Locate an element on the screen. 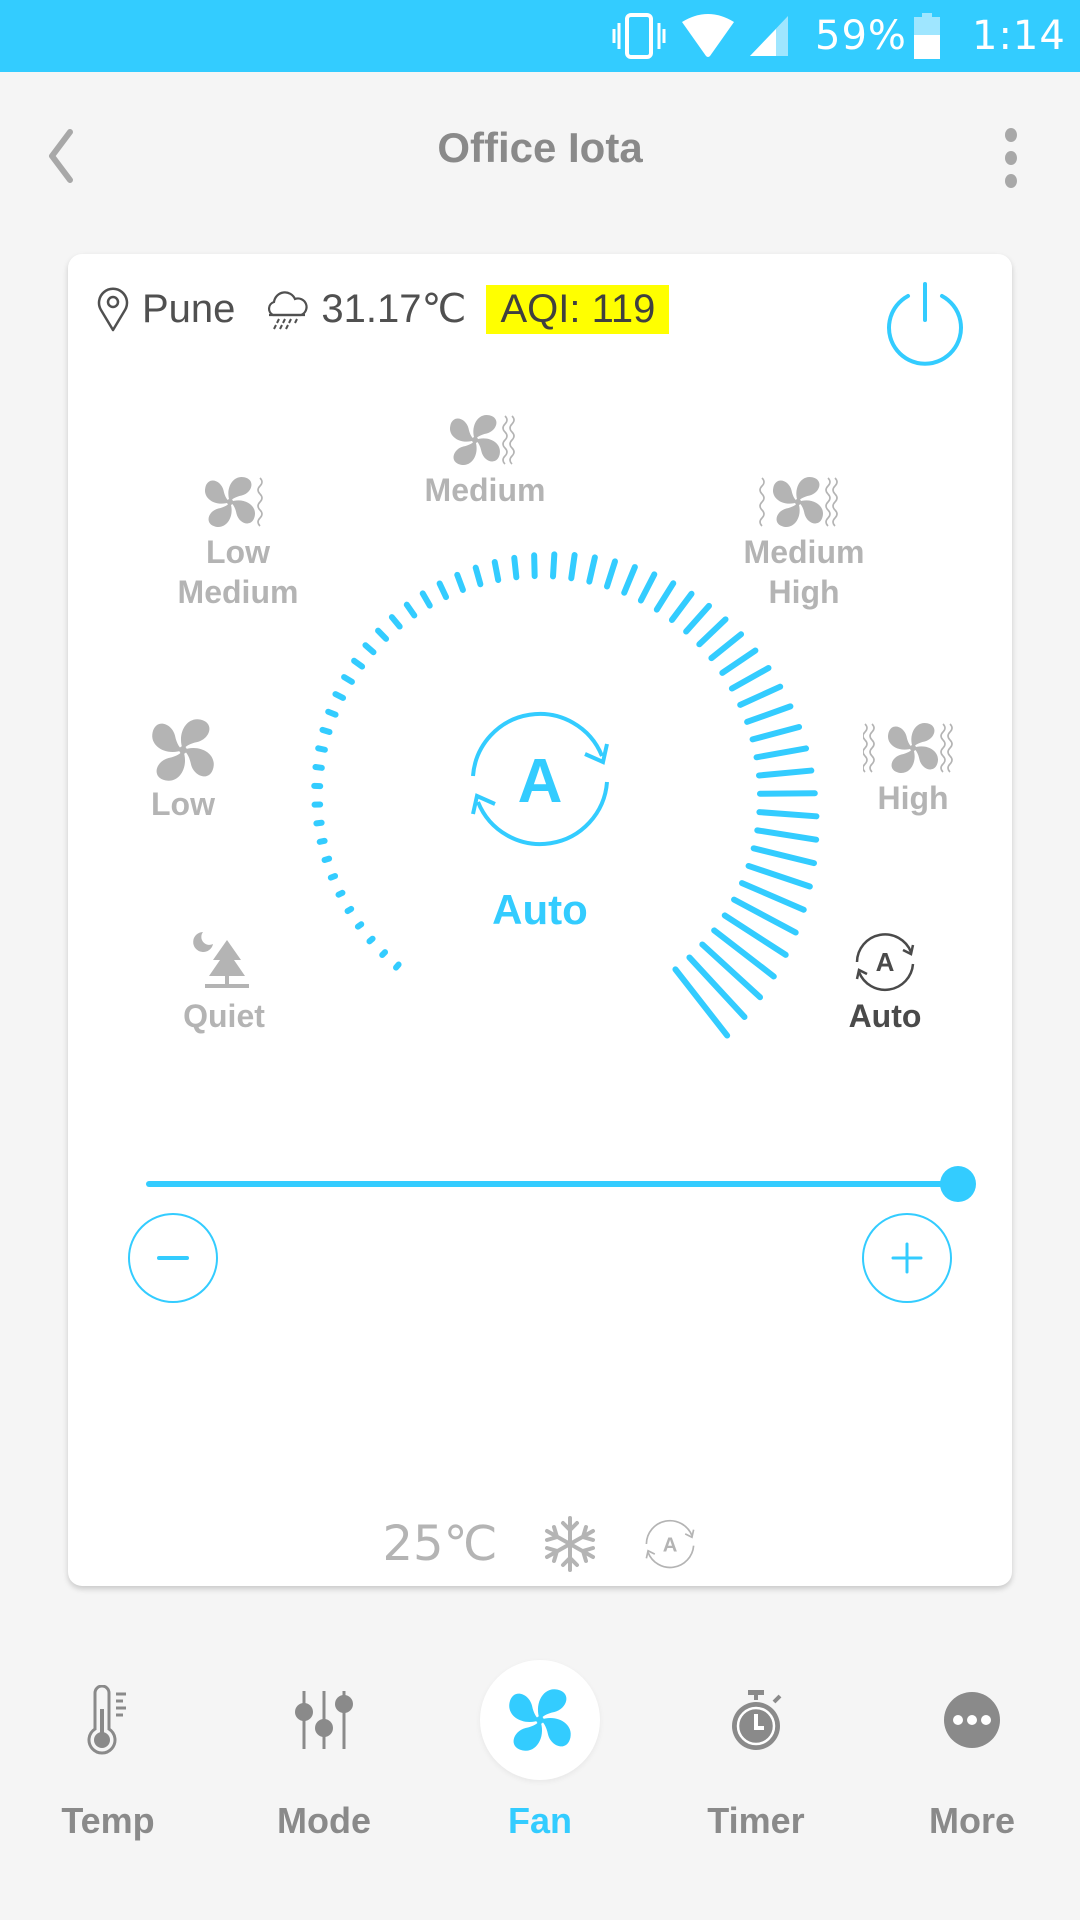 Image resolution: width=1080 pixels, height=1920 pixels. fan-mode-quiet: Quiet is located at coordinates (224, 983).